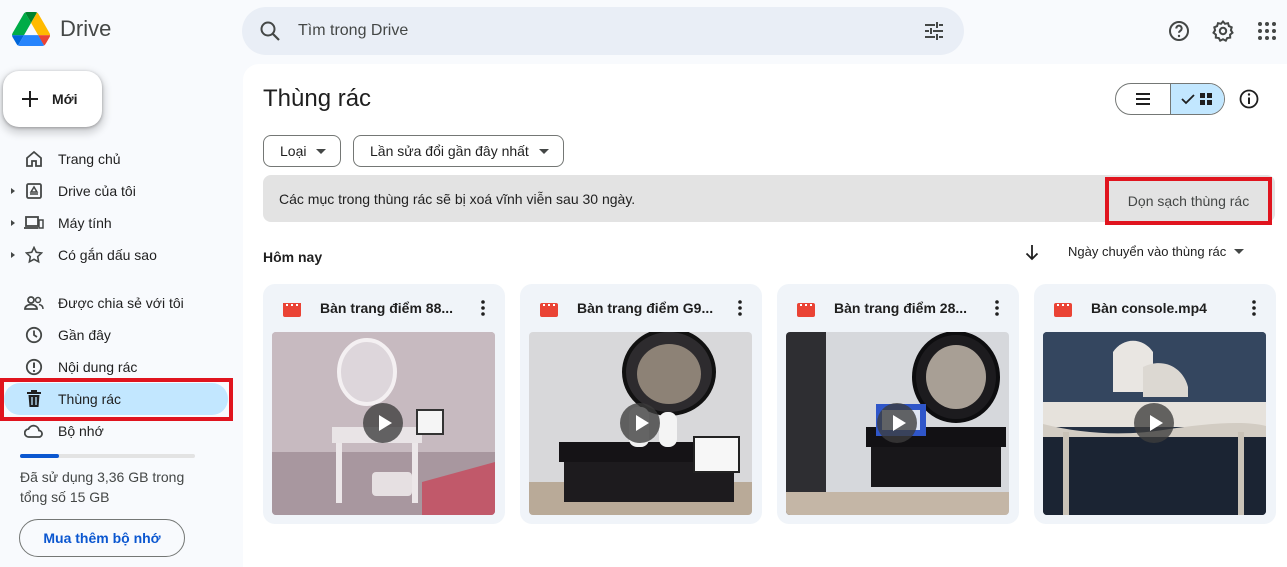 The width and height of the screenshot is (1287, 567). I want to click on info-icon, so click(1249, 101).